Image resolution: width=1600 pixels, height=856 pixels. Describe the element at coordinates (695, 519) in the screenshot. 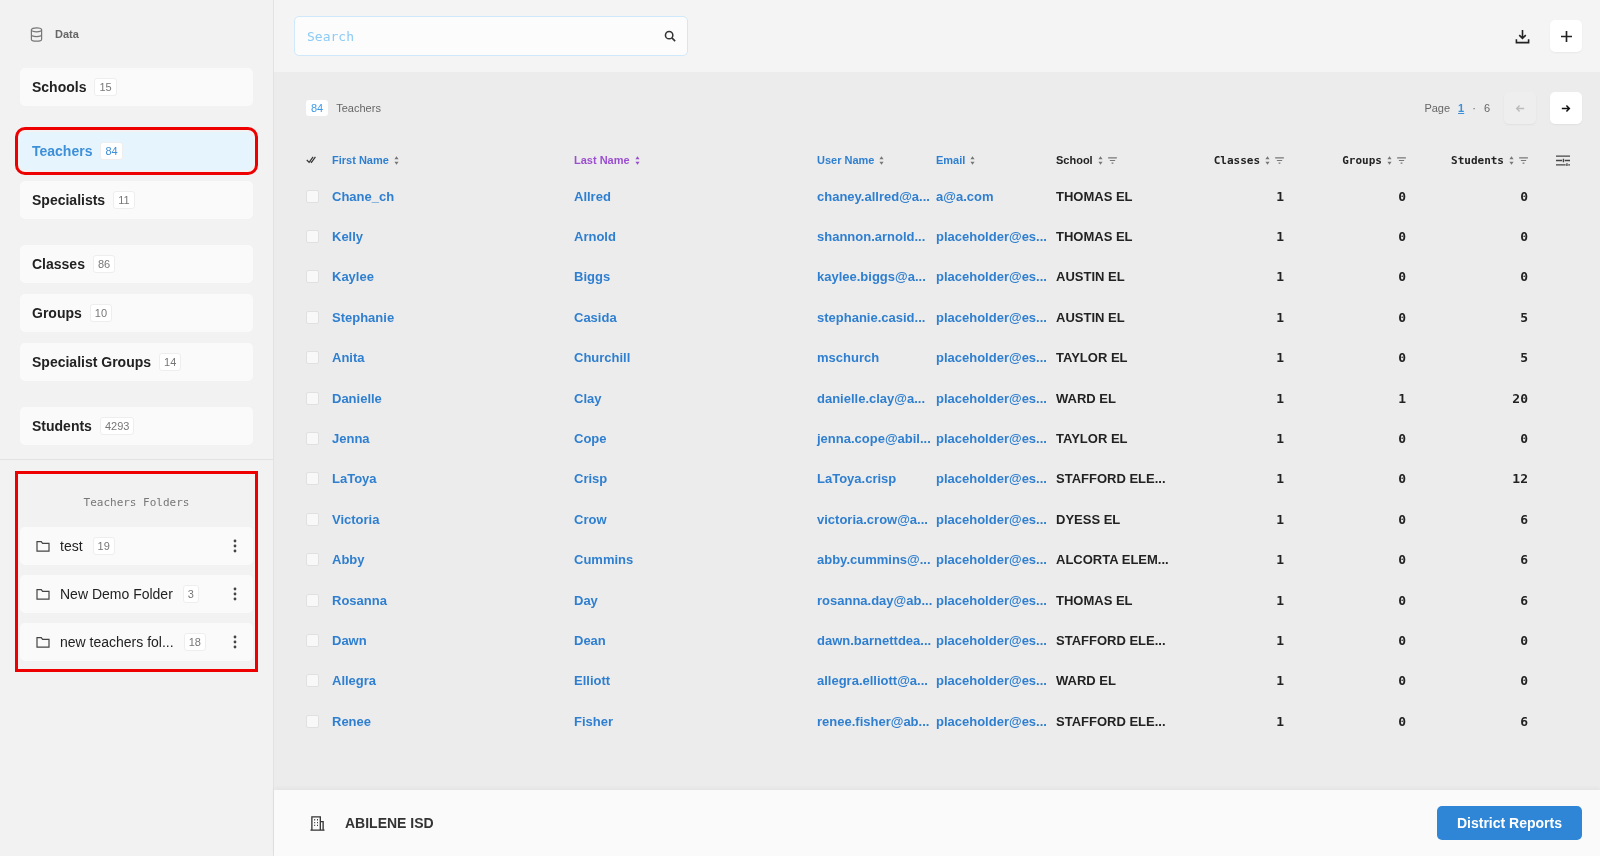

I see `link-cell: Crow` at that location.